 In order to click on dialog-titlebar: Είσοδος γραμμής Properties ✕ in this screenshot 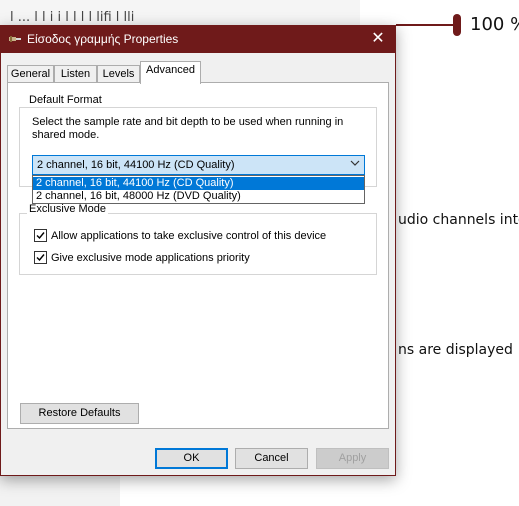, I will do `click(198, 39)`.